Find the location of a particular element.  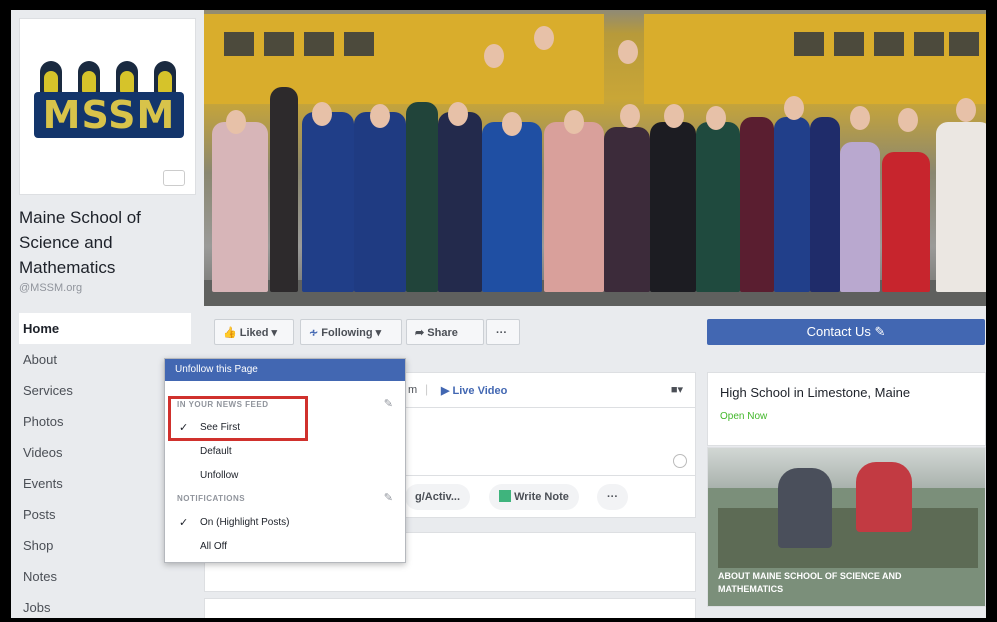

nav-item-jobs: Jobs is located at coordinates (105, 605).